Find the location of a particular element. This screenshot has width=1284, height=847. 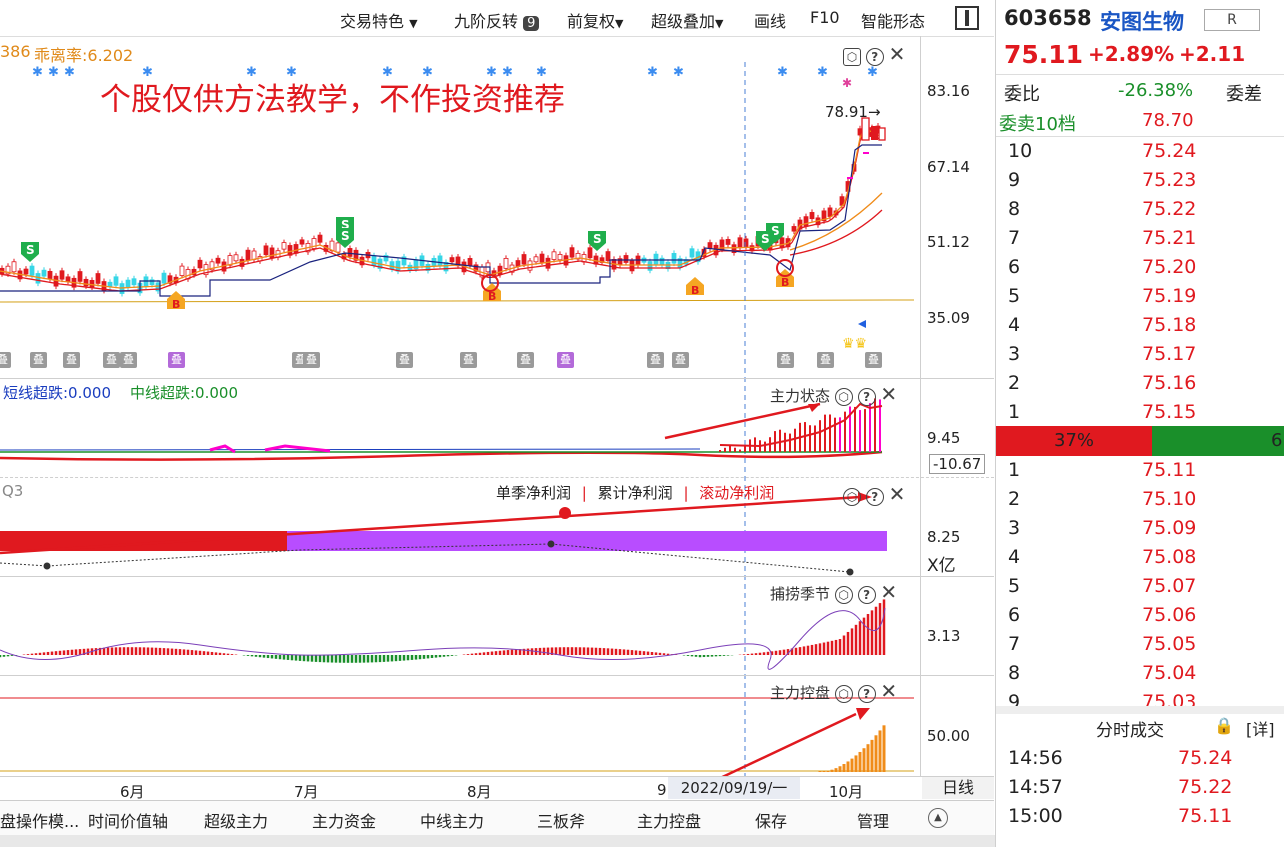

chart-toolbar: 交易特色 ▼ 九阶反转 9 前复权▼ 超级叠加▼ 画线 F10 智能形态 is located at coordinates (497, 18).